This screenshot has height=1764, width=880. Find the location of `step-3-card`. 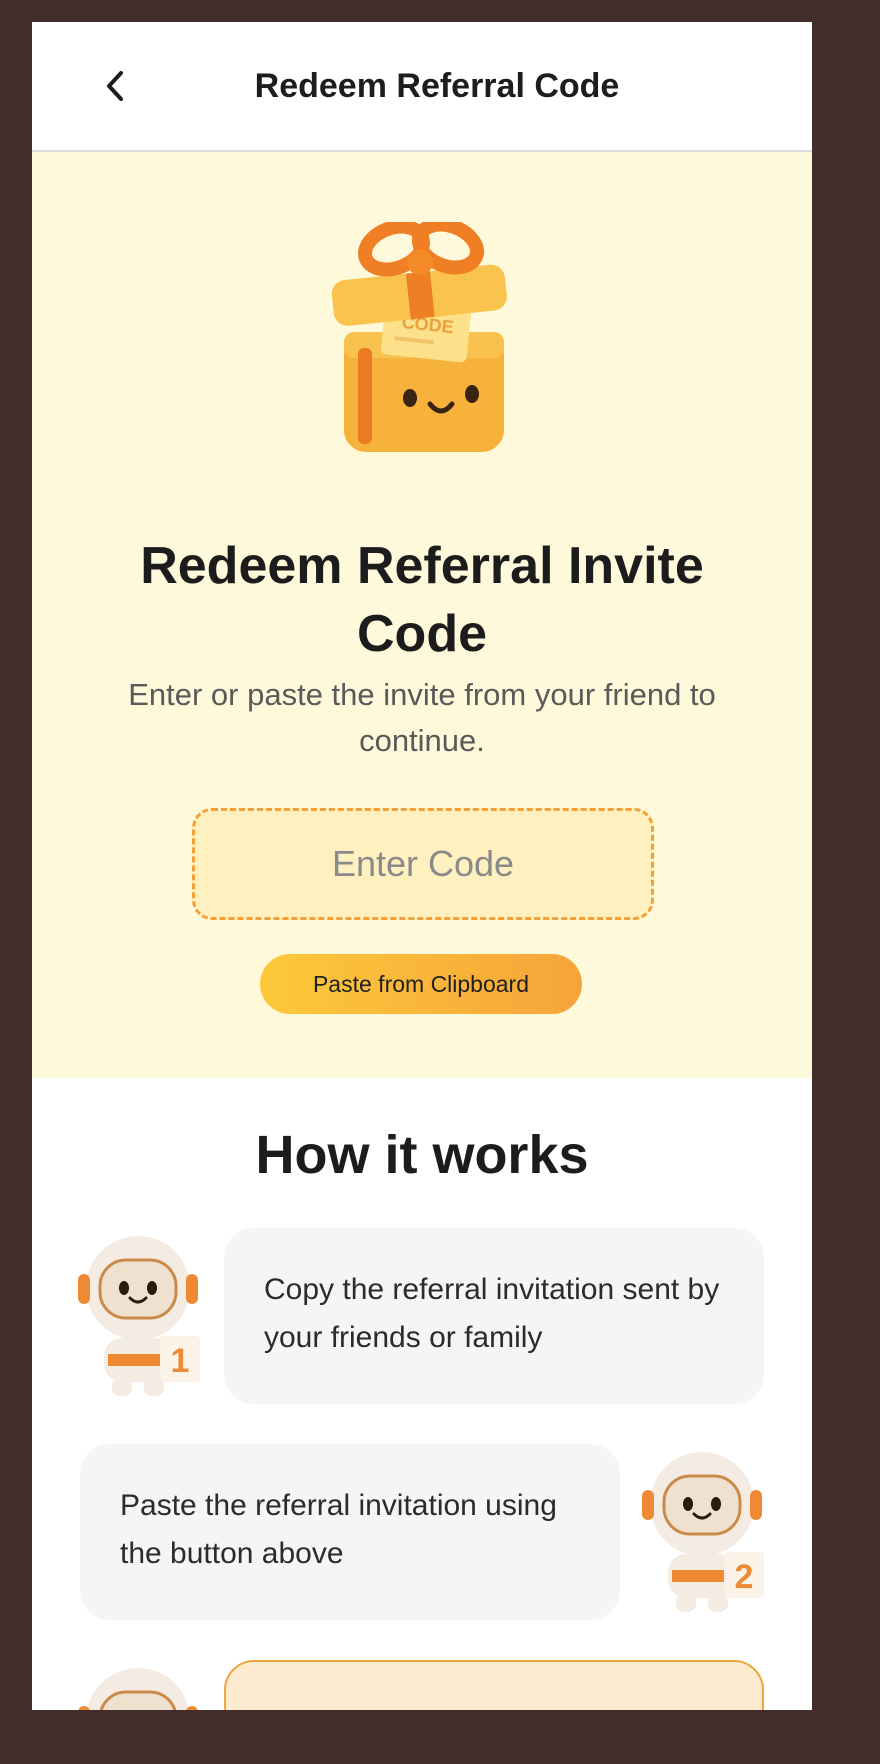

step-3-card is located at coordinates (494, 1685).